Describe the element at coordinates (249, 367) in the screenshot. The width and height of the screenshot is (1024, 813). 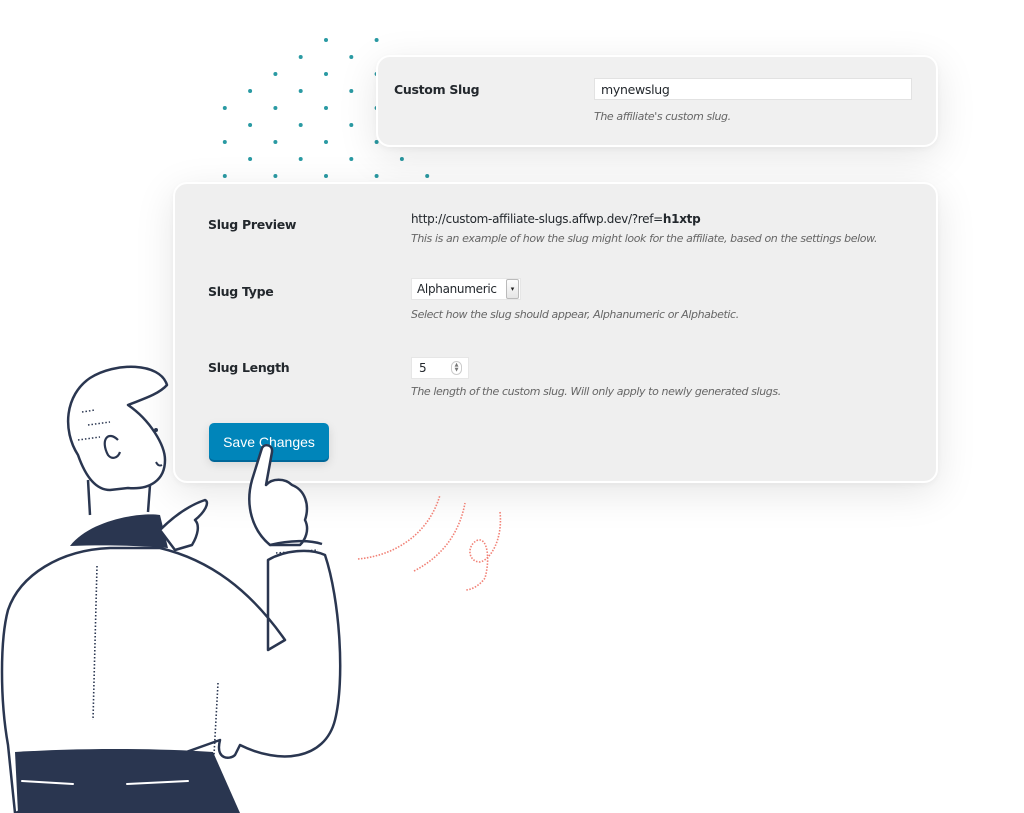
I see `slug-length-label: Slug Length` at that location.